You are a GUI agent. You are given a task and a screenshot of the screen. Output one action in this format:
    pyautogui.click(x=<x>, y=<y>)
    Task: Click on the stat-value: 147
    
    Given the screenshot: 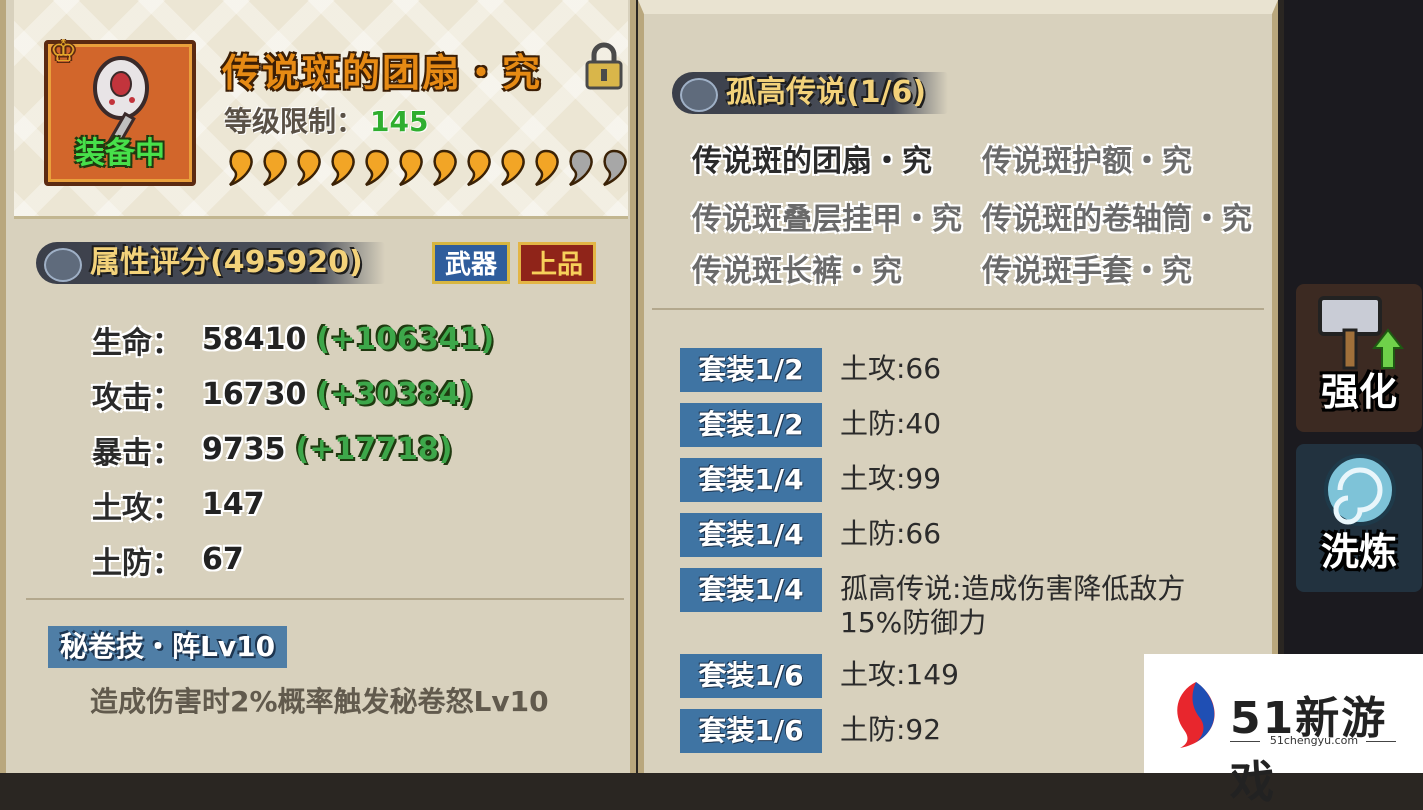 What is the action you would take?
    pyautogui.click(x=233, y=504)
    